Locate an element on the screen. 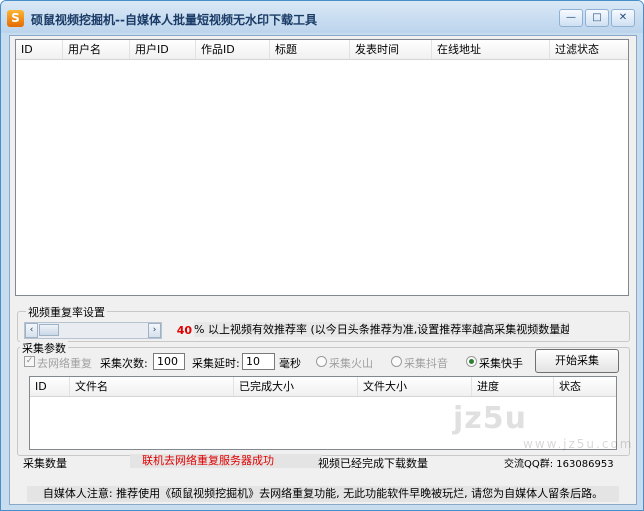 Image resolution: width=644 pixels, height=511 pixels. maximize-button: □ is located at coordinates (597, 18).